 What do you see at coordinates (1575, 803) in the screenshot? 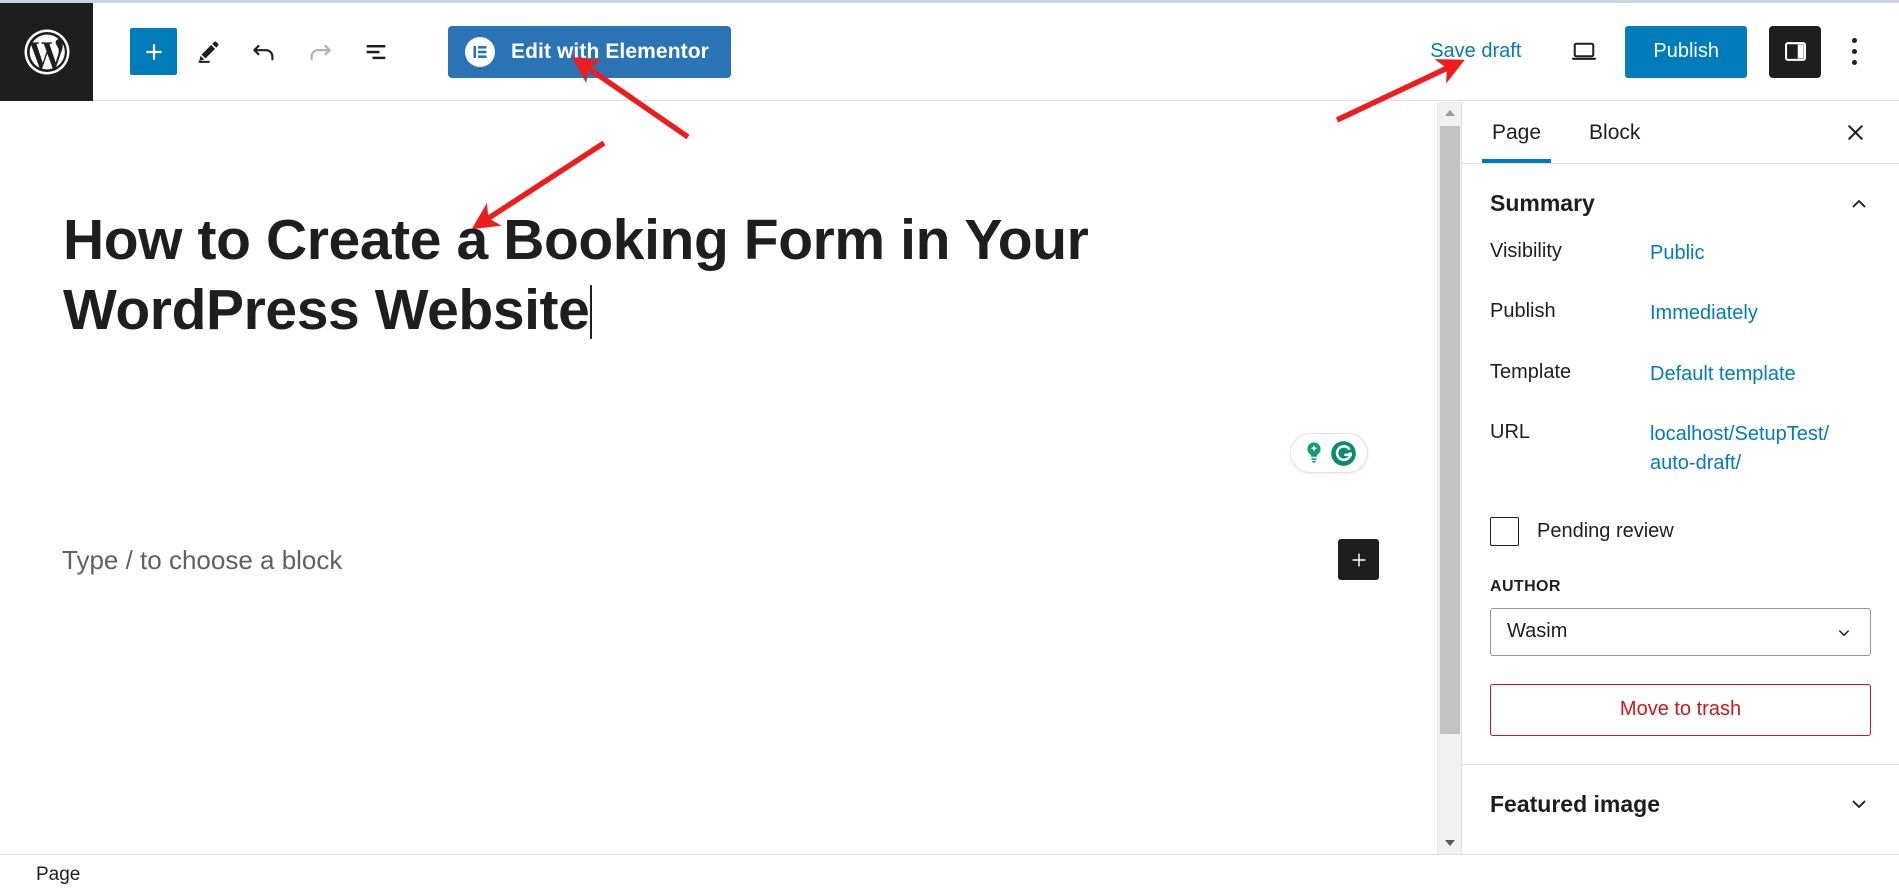
I see `featured-image-title: Featured image` at bounding box center [1575, 803].